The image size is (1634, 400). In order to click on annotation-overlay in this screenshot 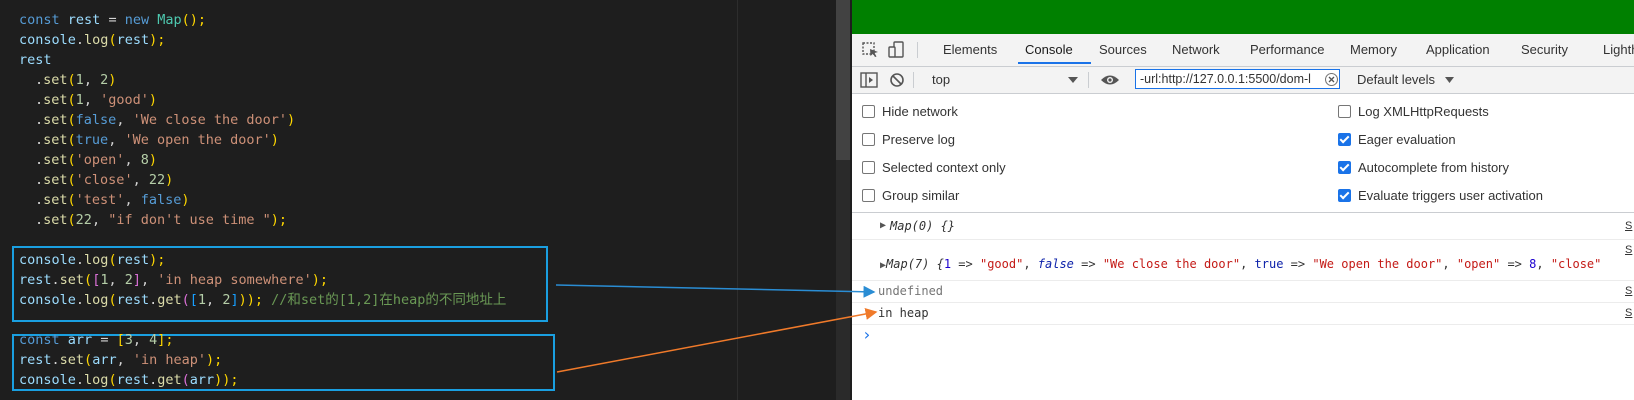, I will do `click(716, 328)`.